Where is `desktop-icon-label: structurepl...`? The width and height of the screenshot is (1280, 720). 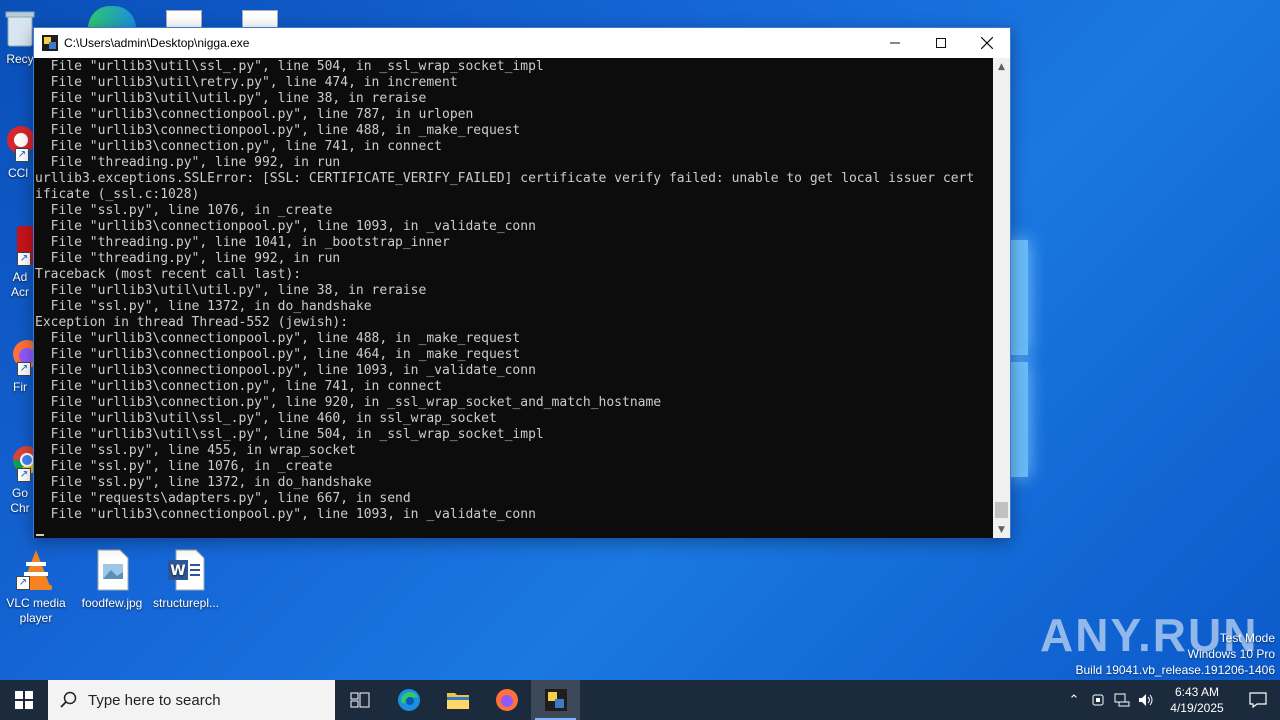
desktop-icon-label: structurepl... is located at coordinates (186, 603).